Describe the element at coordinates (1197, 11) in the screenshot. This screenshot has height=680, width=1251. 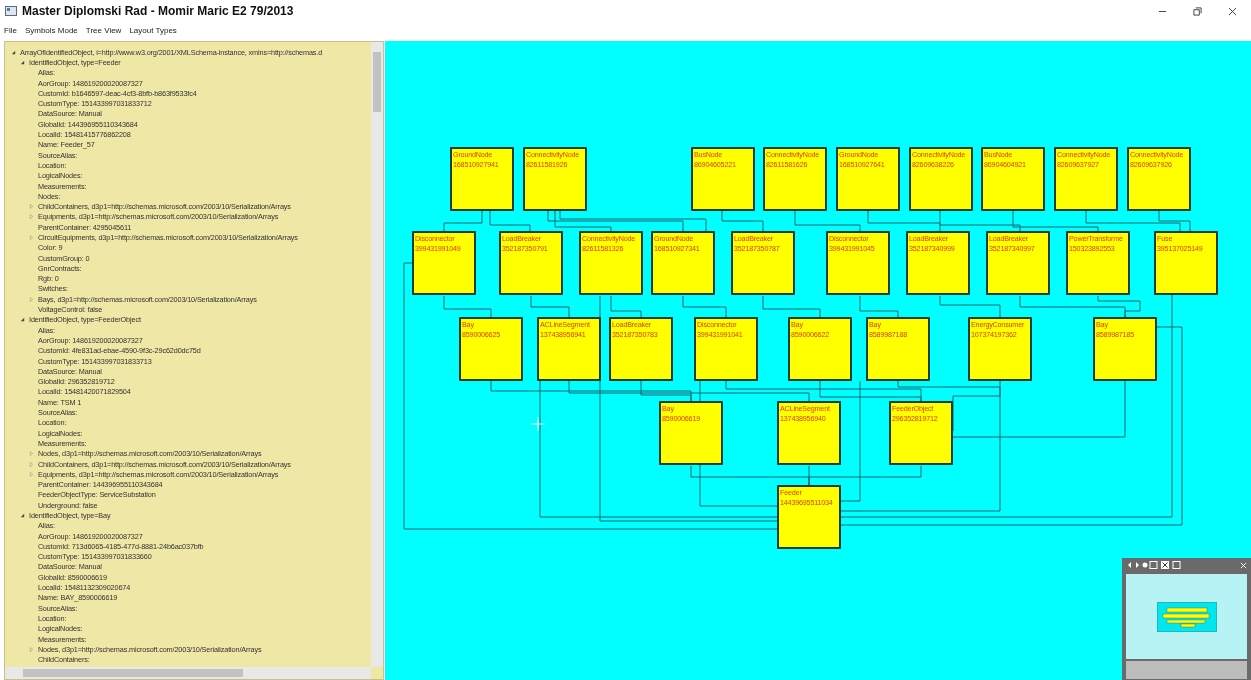
I see `restore-icon` at that location.